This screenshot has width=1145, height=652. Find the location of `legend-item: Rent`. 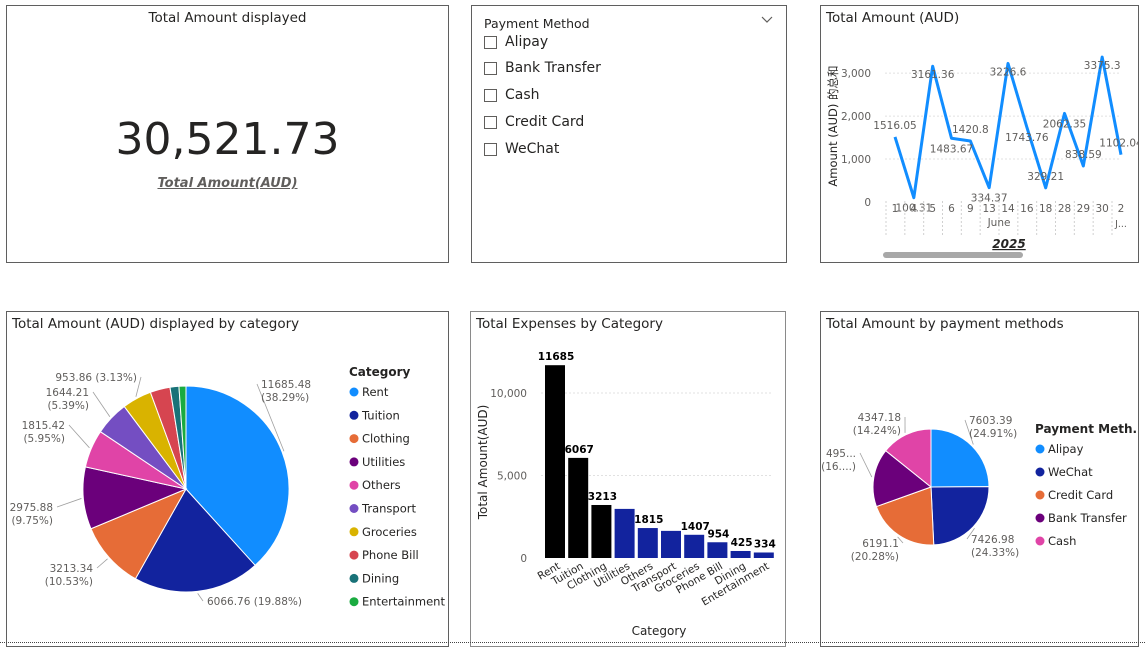

legend-item: Rent is located at coordinates (375, 392).